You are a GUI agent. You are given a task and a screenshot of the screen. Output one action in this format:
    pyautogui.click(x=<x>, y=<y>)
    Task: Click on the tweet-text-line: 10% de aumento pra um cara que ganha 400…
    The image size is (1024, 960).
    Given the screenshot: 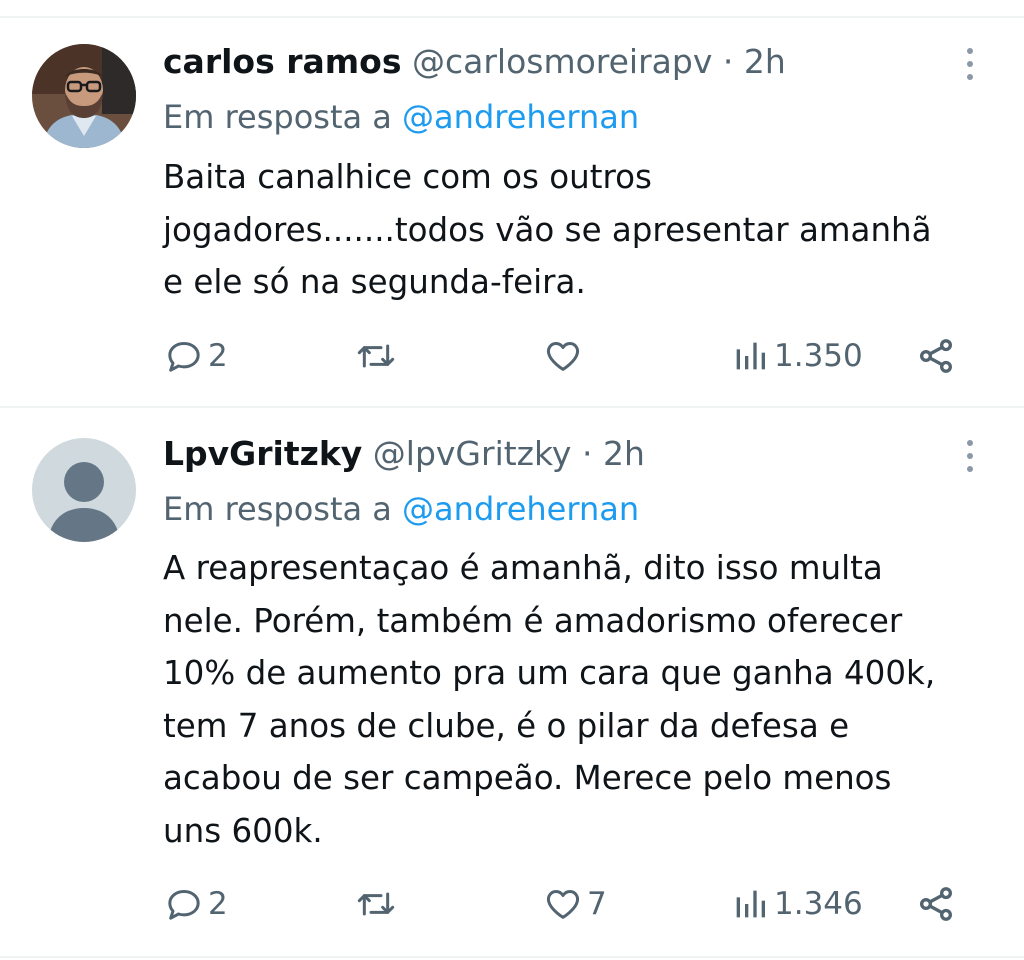 What is the action you would take?
    pyautogui.click(x=549, y=673)
    